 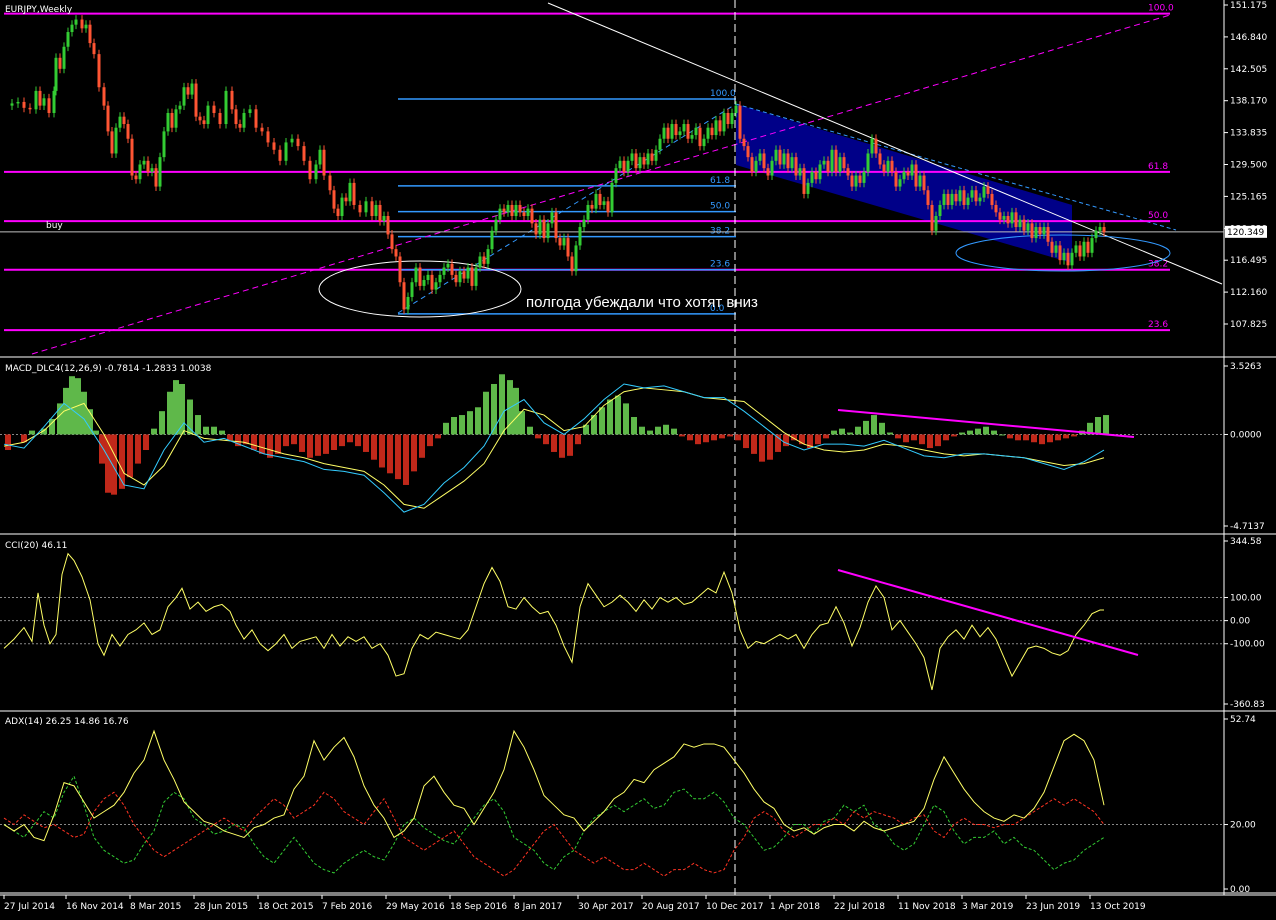 What do you see at coordinates (1240, 622) in the screenshot?
I see `cci-tick-label: 0.00` at bounding box center [1240, 622].